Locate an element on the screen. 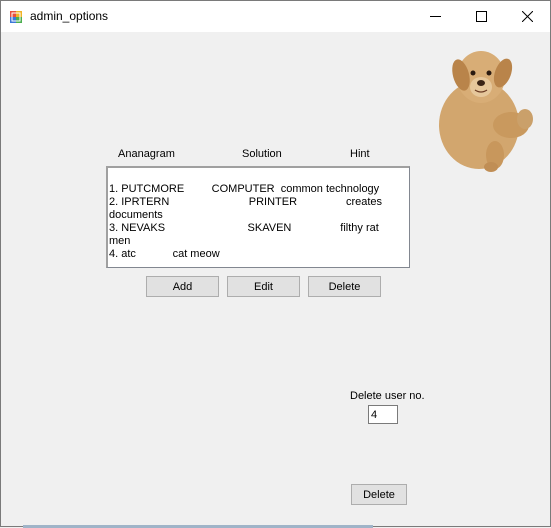 The height and width of the screenshot is (528, 551). list-item: documents is located at coordinates (136, 215).